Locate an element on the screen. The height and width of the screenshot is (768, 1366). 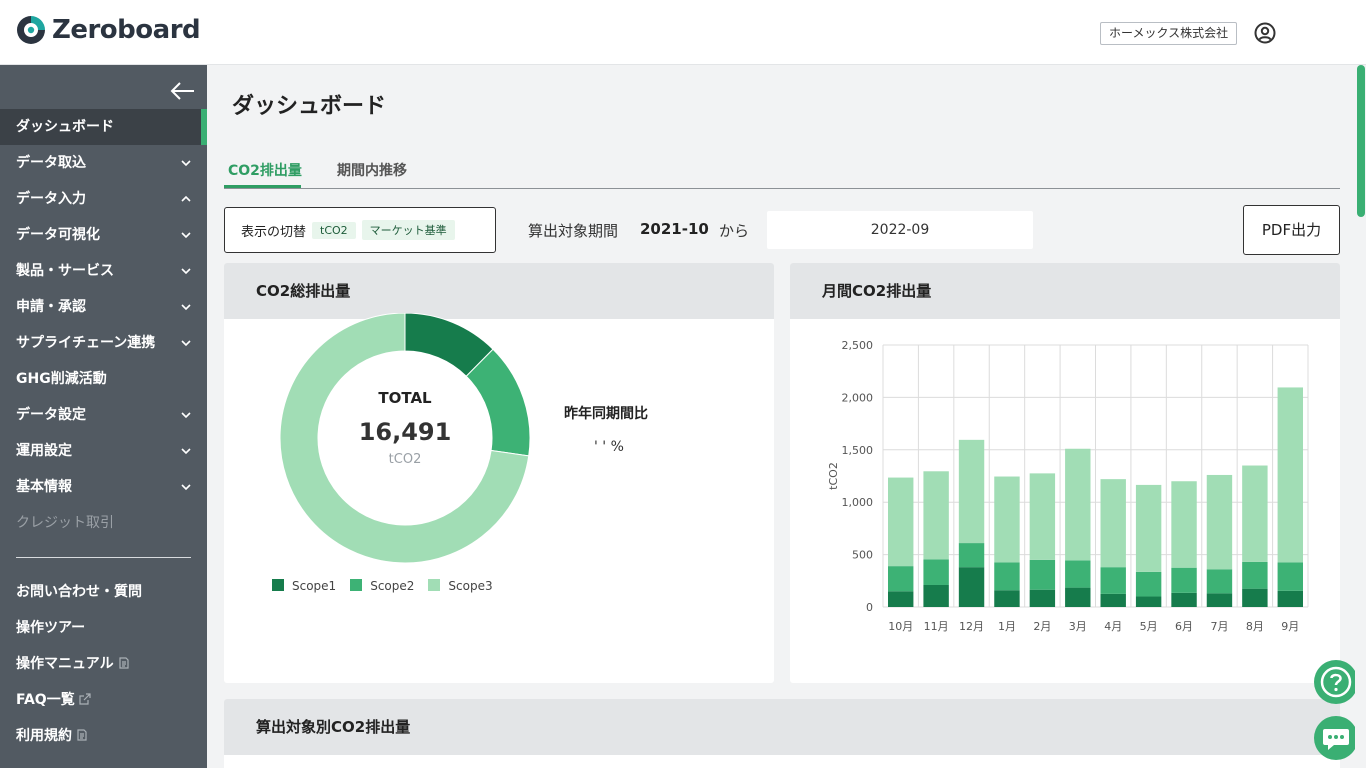
active-tab-indicator is located at coordinates (262, 186).